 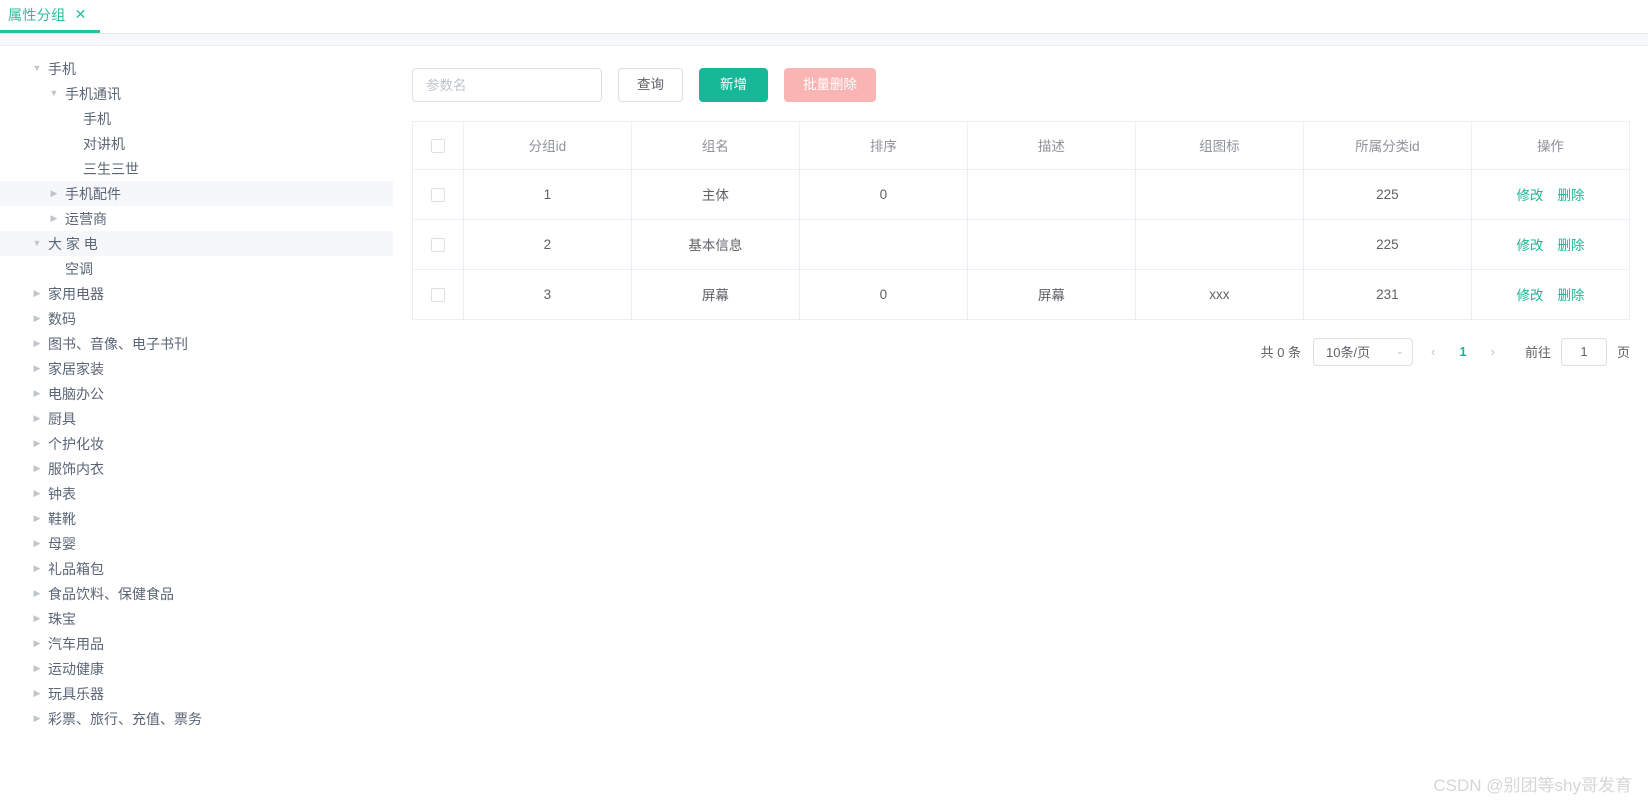 What do you see at coordinates (1387, 294) in the screenshot?
I see `cell-category-id: 231` at bounding box center [1387, 294].